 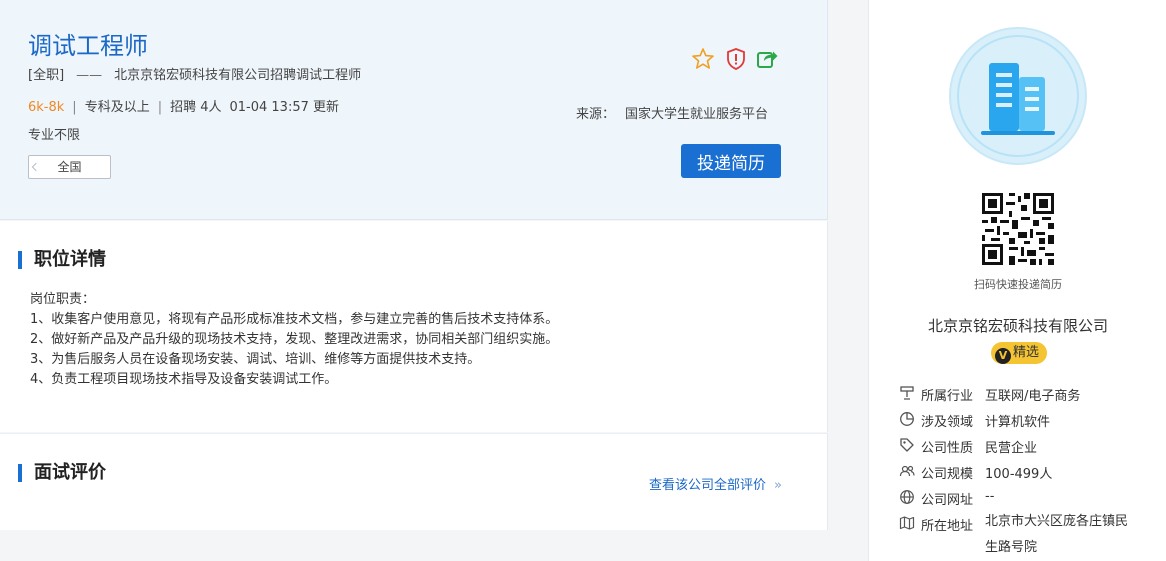 I want to click on job-subtitle: [全职] —— 北京京铭宏硕科技有限公司招聘调试工程师, so click(x=194, y=73).